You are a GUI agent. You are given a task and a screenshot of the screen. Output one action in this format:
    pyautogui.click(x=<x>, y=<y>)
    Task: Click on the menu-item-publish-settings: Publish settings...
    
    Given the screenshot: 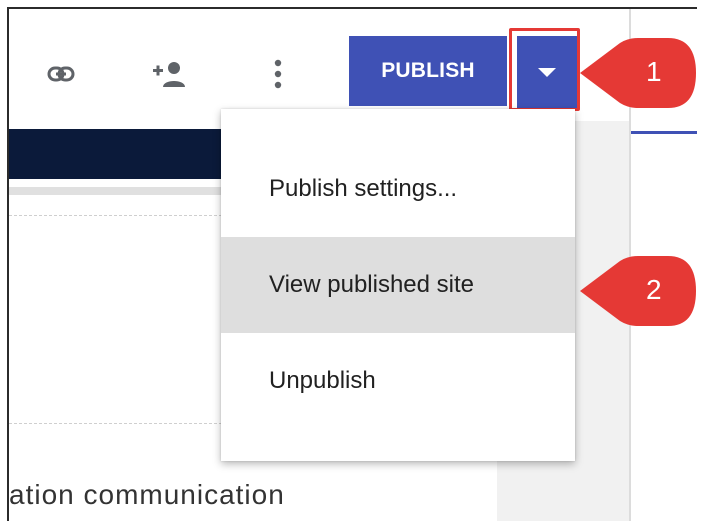 What is the action you would take?
    pyautogui.click(x=398, y=189)
    